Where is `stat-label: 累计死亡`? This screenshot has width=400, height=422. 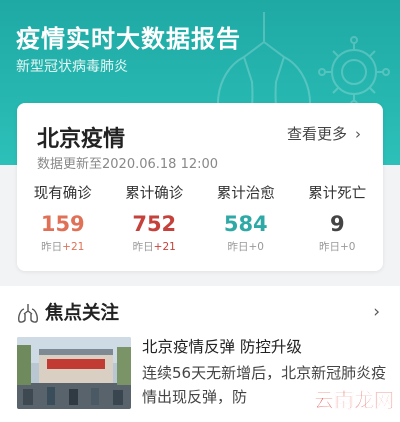
stat-label: 累计死亡 is located at coordinates (337, 194).